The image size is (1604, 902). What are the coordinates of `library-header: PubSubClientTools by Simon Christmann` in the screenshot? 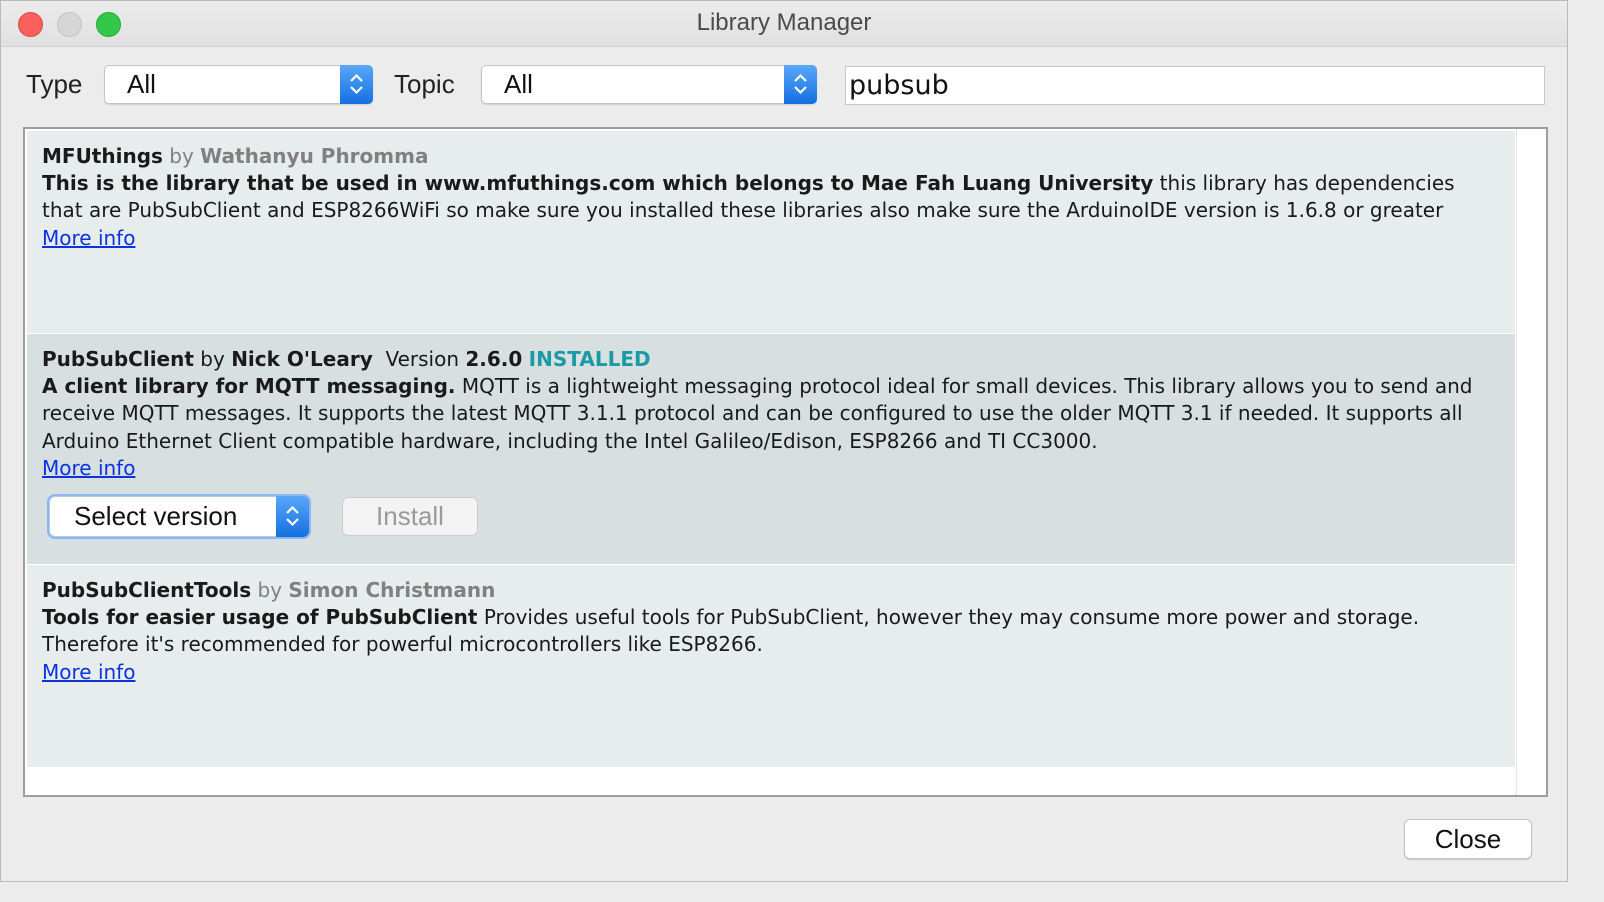 It's located at (778, 590).